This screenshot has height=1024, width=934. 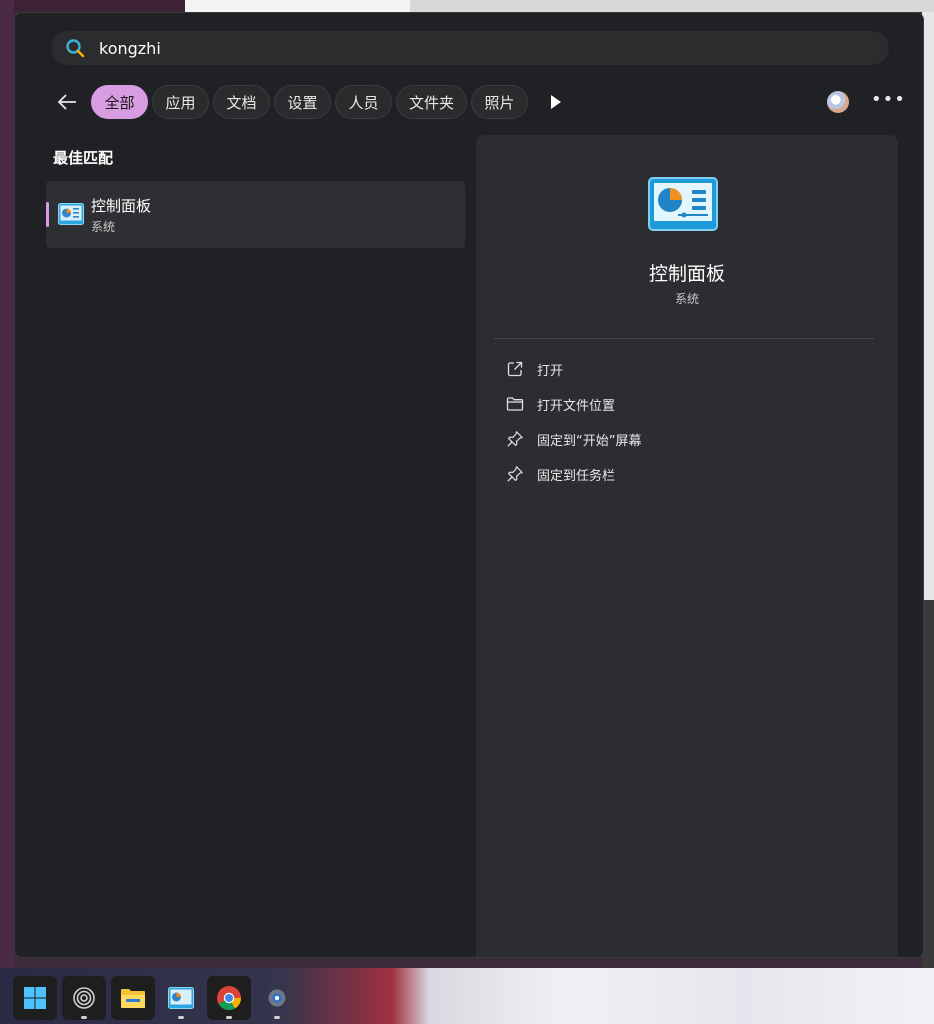 I want to click on search-input, so click(x=493, y=48).